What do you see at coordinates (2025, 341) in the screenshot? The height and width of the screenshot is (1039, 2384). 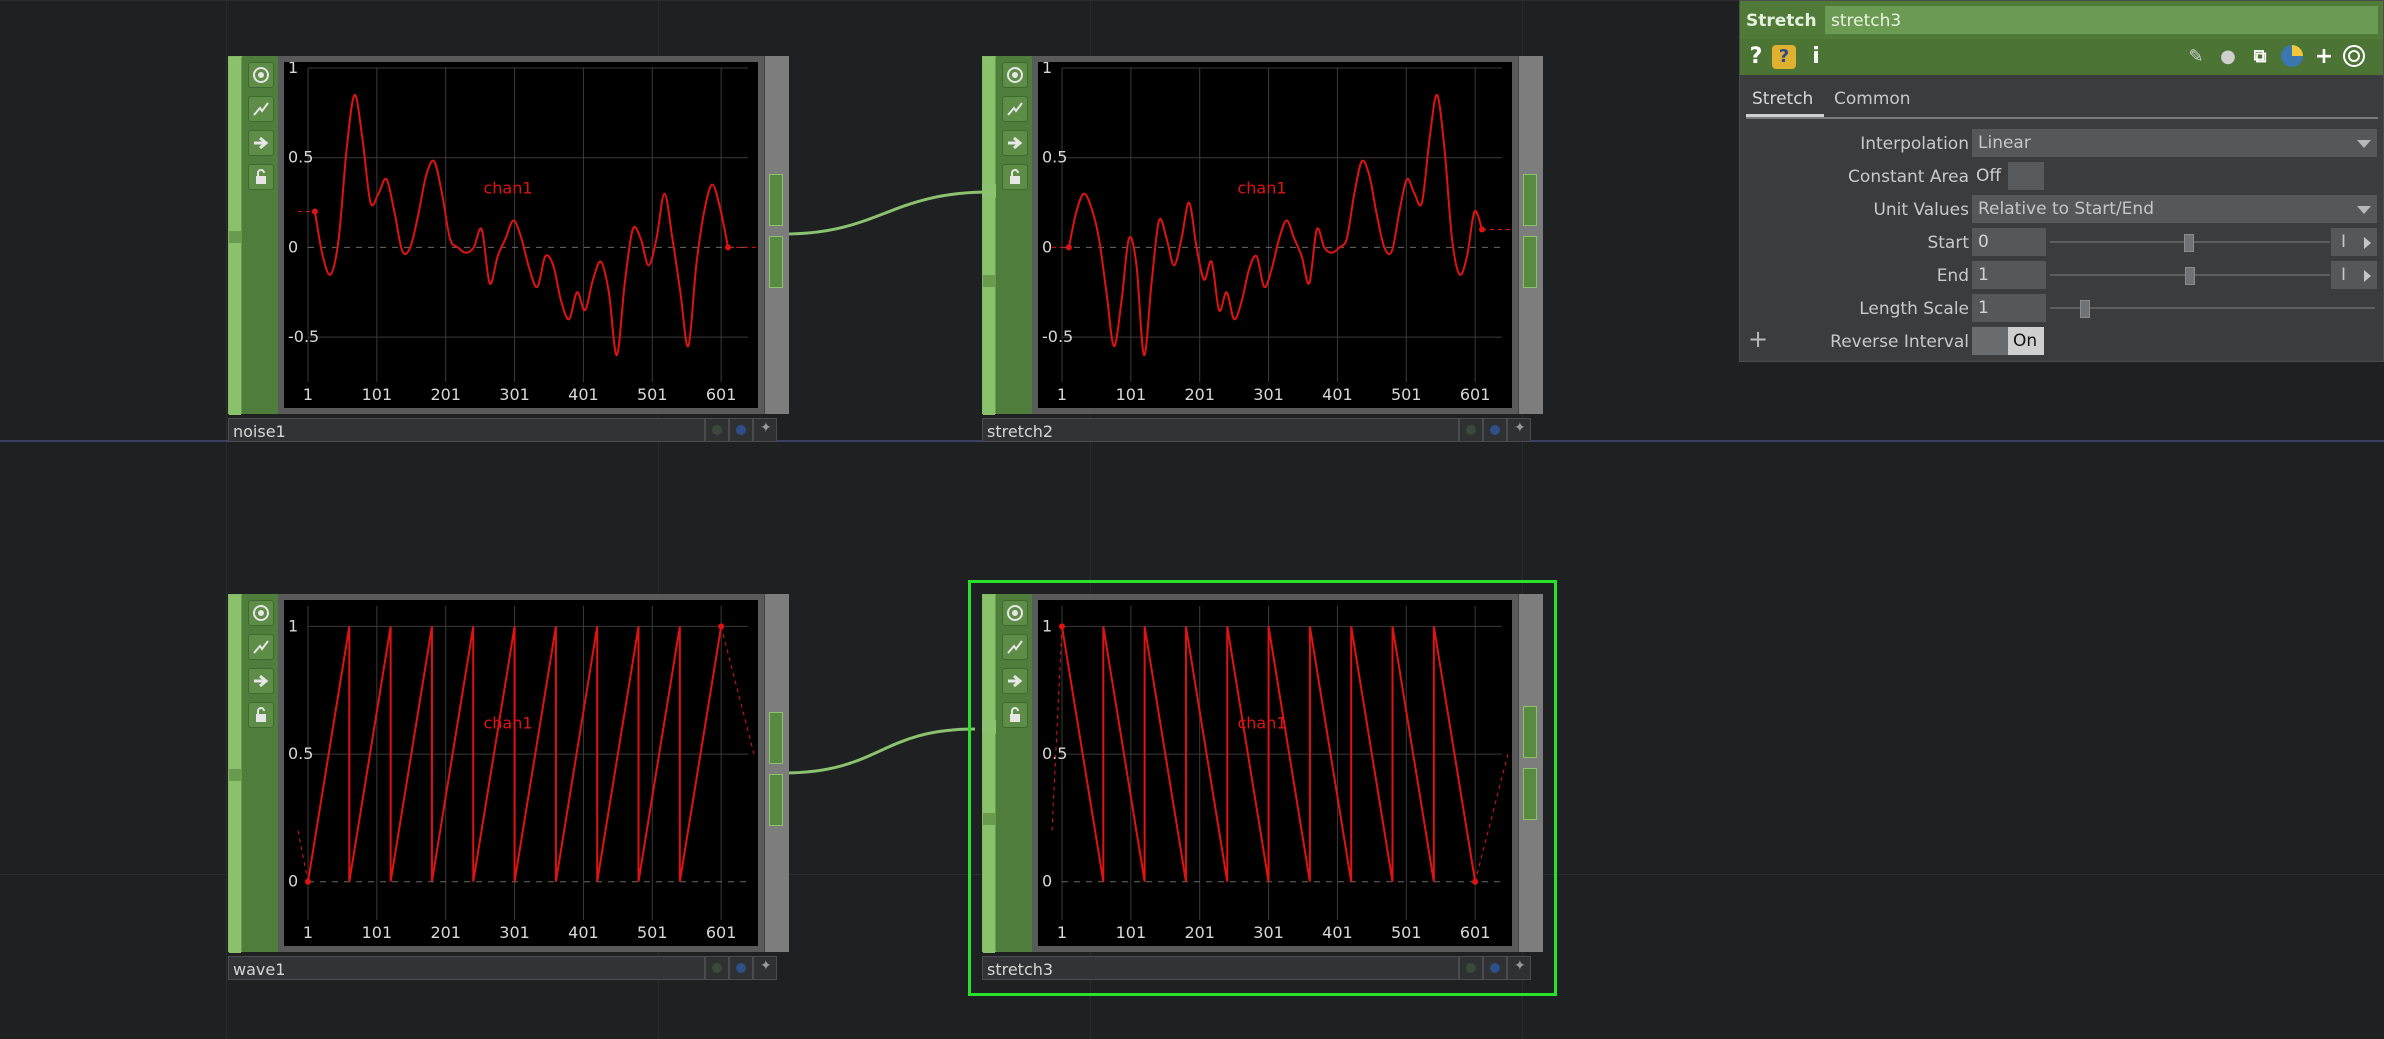 I see `reverse-interval-value: On` at bounding box center [2025, 341].